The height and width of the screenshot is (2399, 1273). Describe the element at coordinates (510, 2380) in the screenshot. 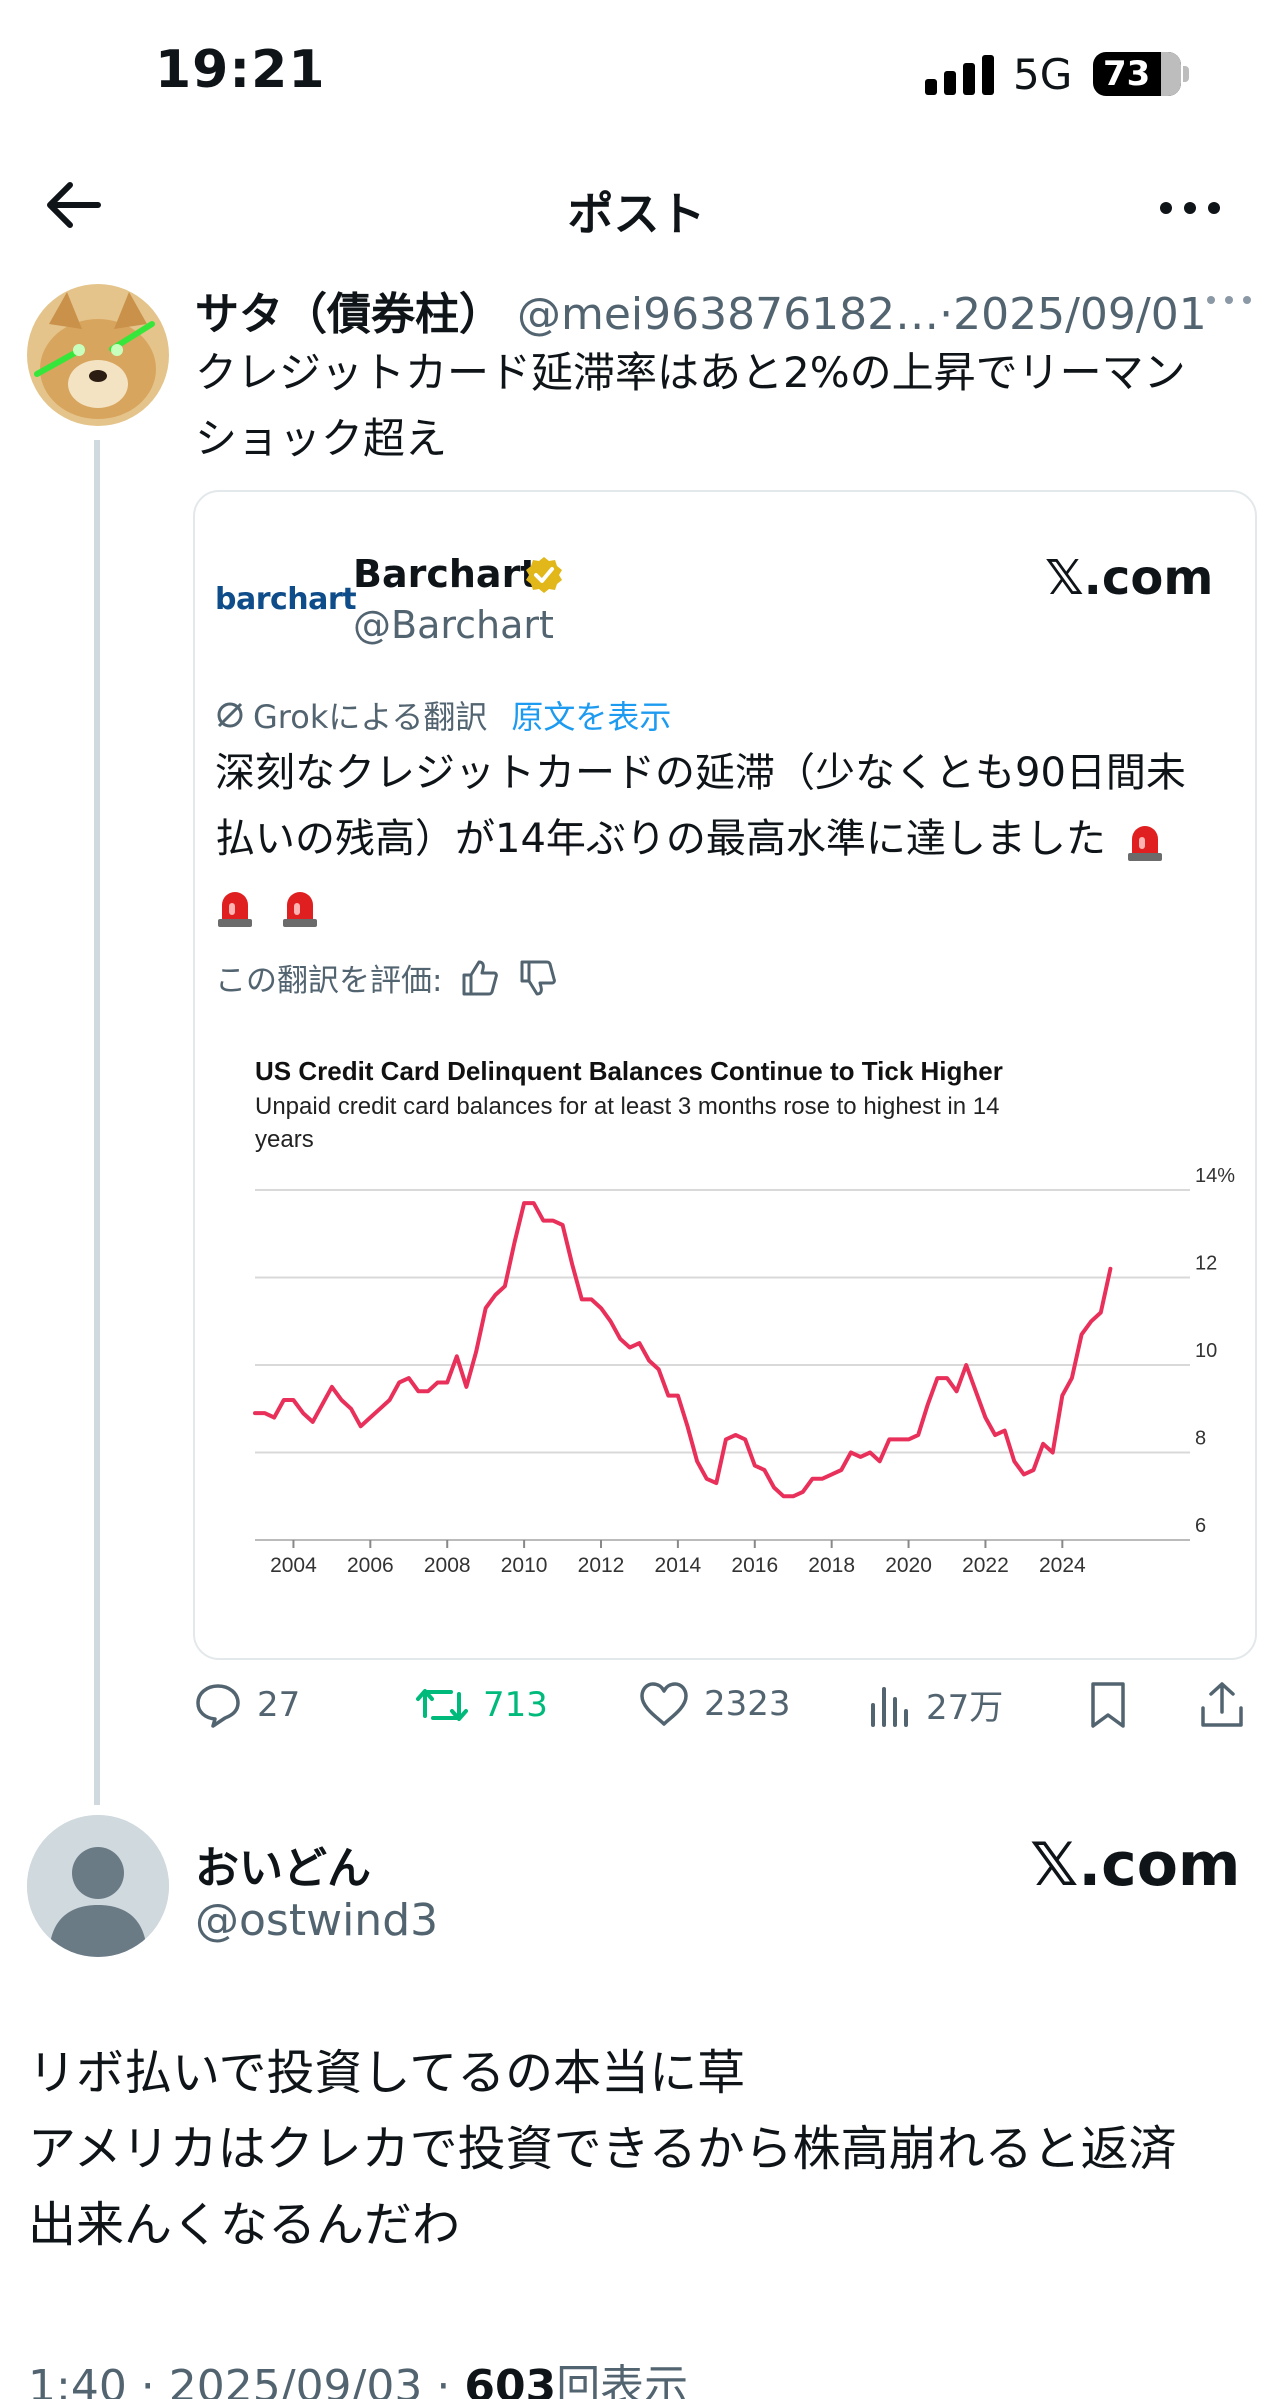

I see `view-count: 603` at that location.